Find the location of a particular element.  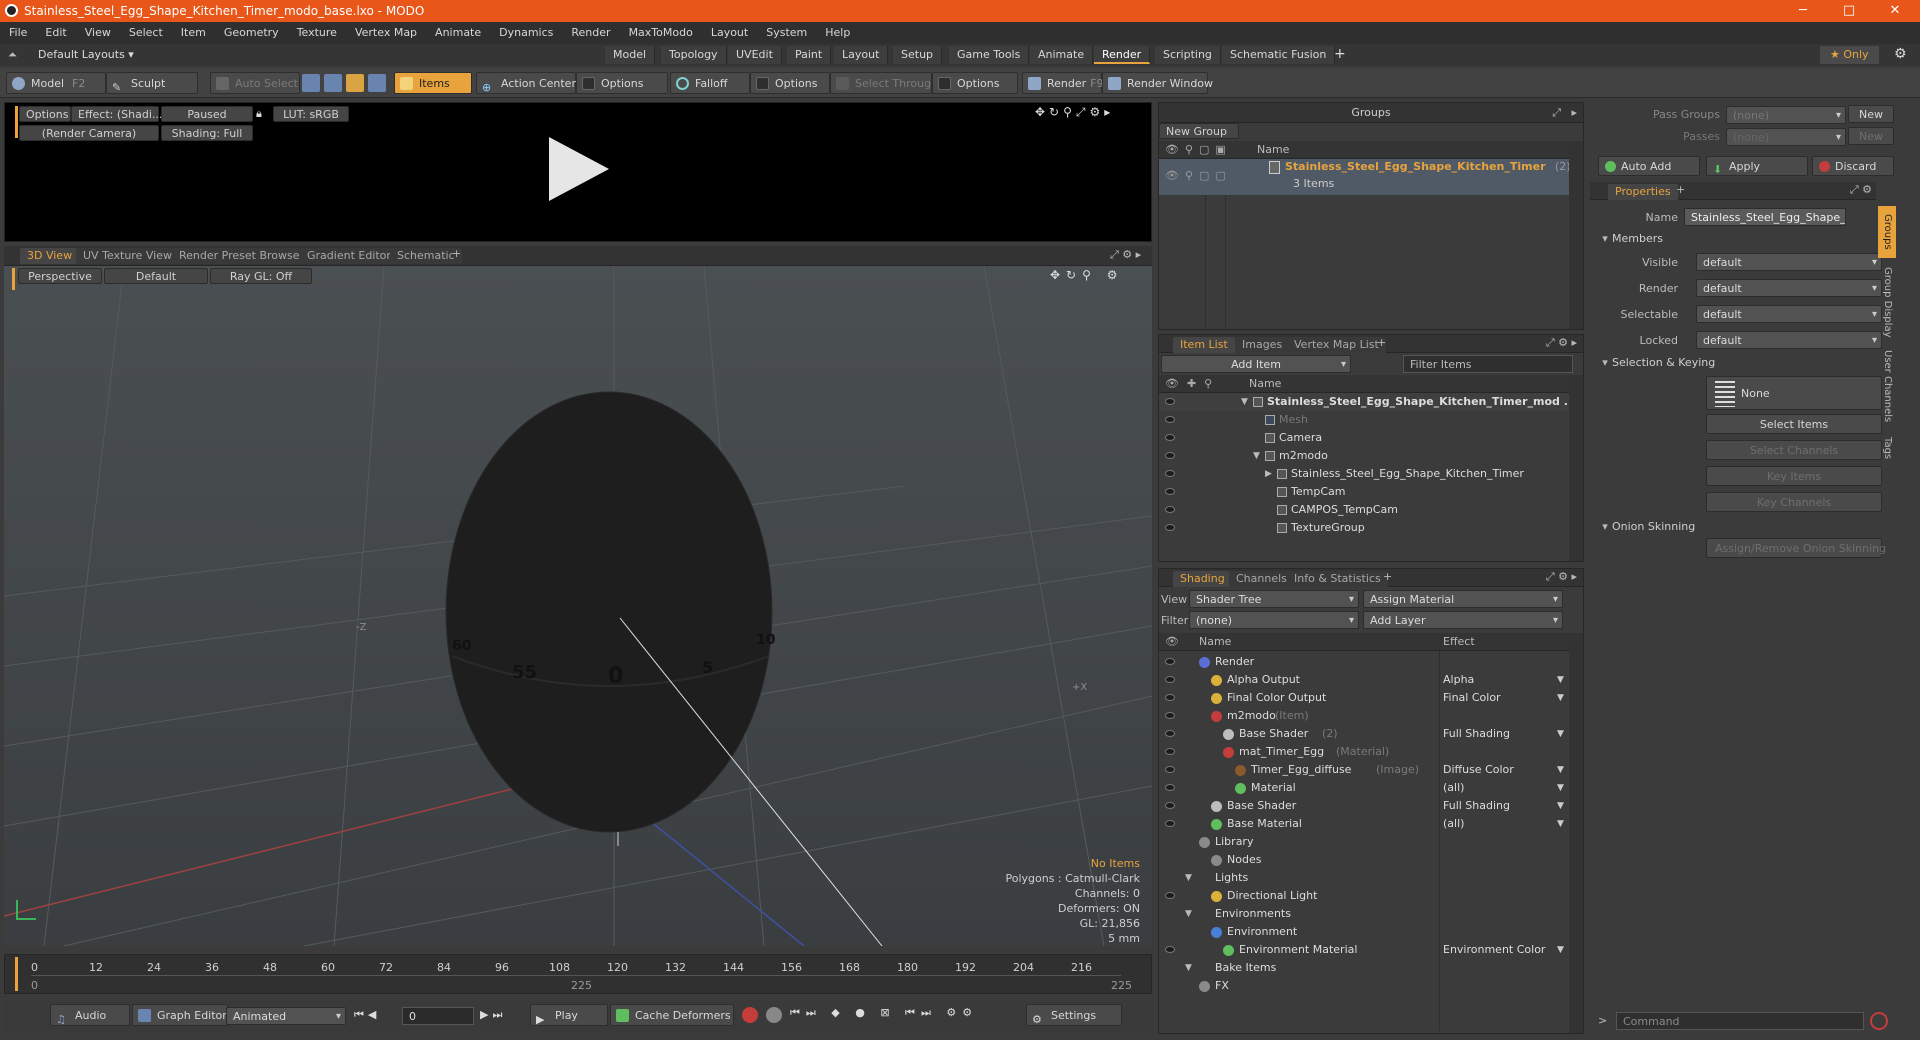

falloff-button: Falloff is located at coordinates (710, 83).